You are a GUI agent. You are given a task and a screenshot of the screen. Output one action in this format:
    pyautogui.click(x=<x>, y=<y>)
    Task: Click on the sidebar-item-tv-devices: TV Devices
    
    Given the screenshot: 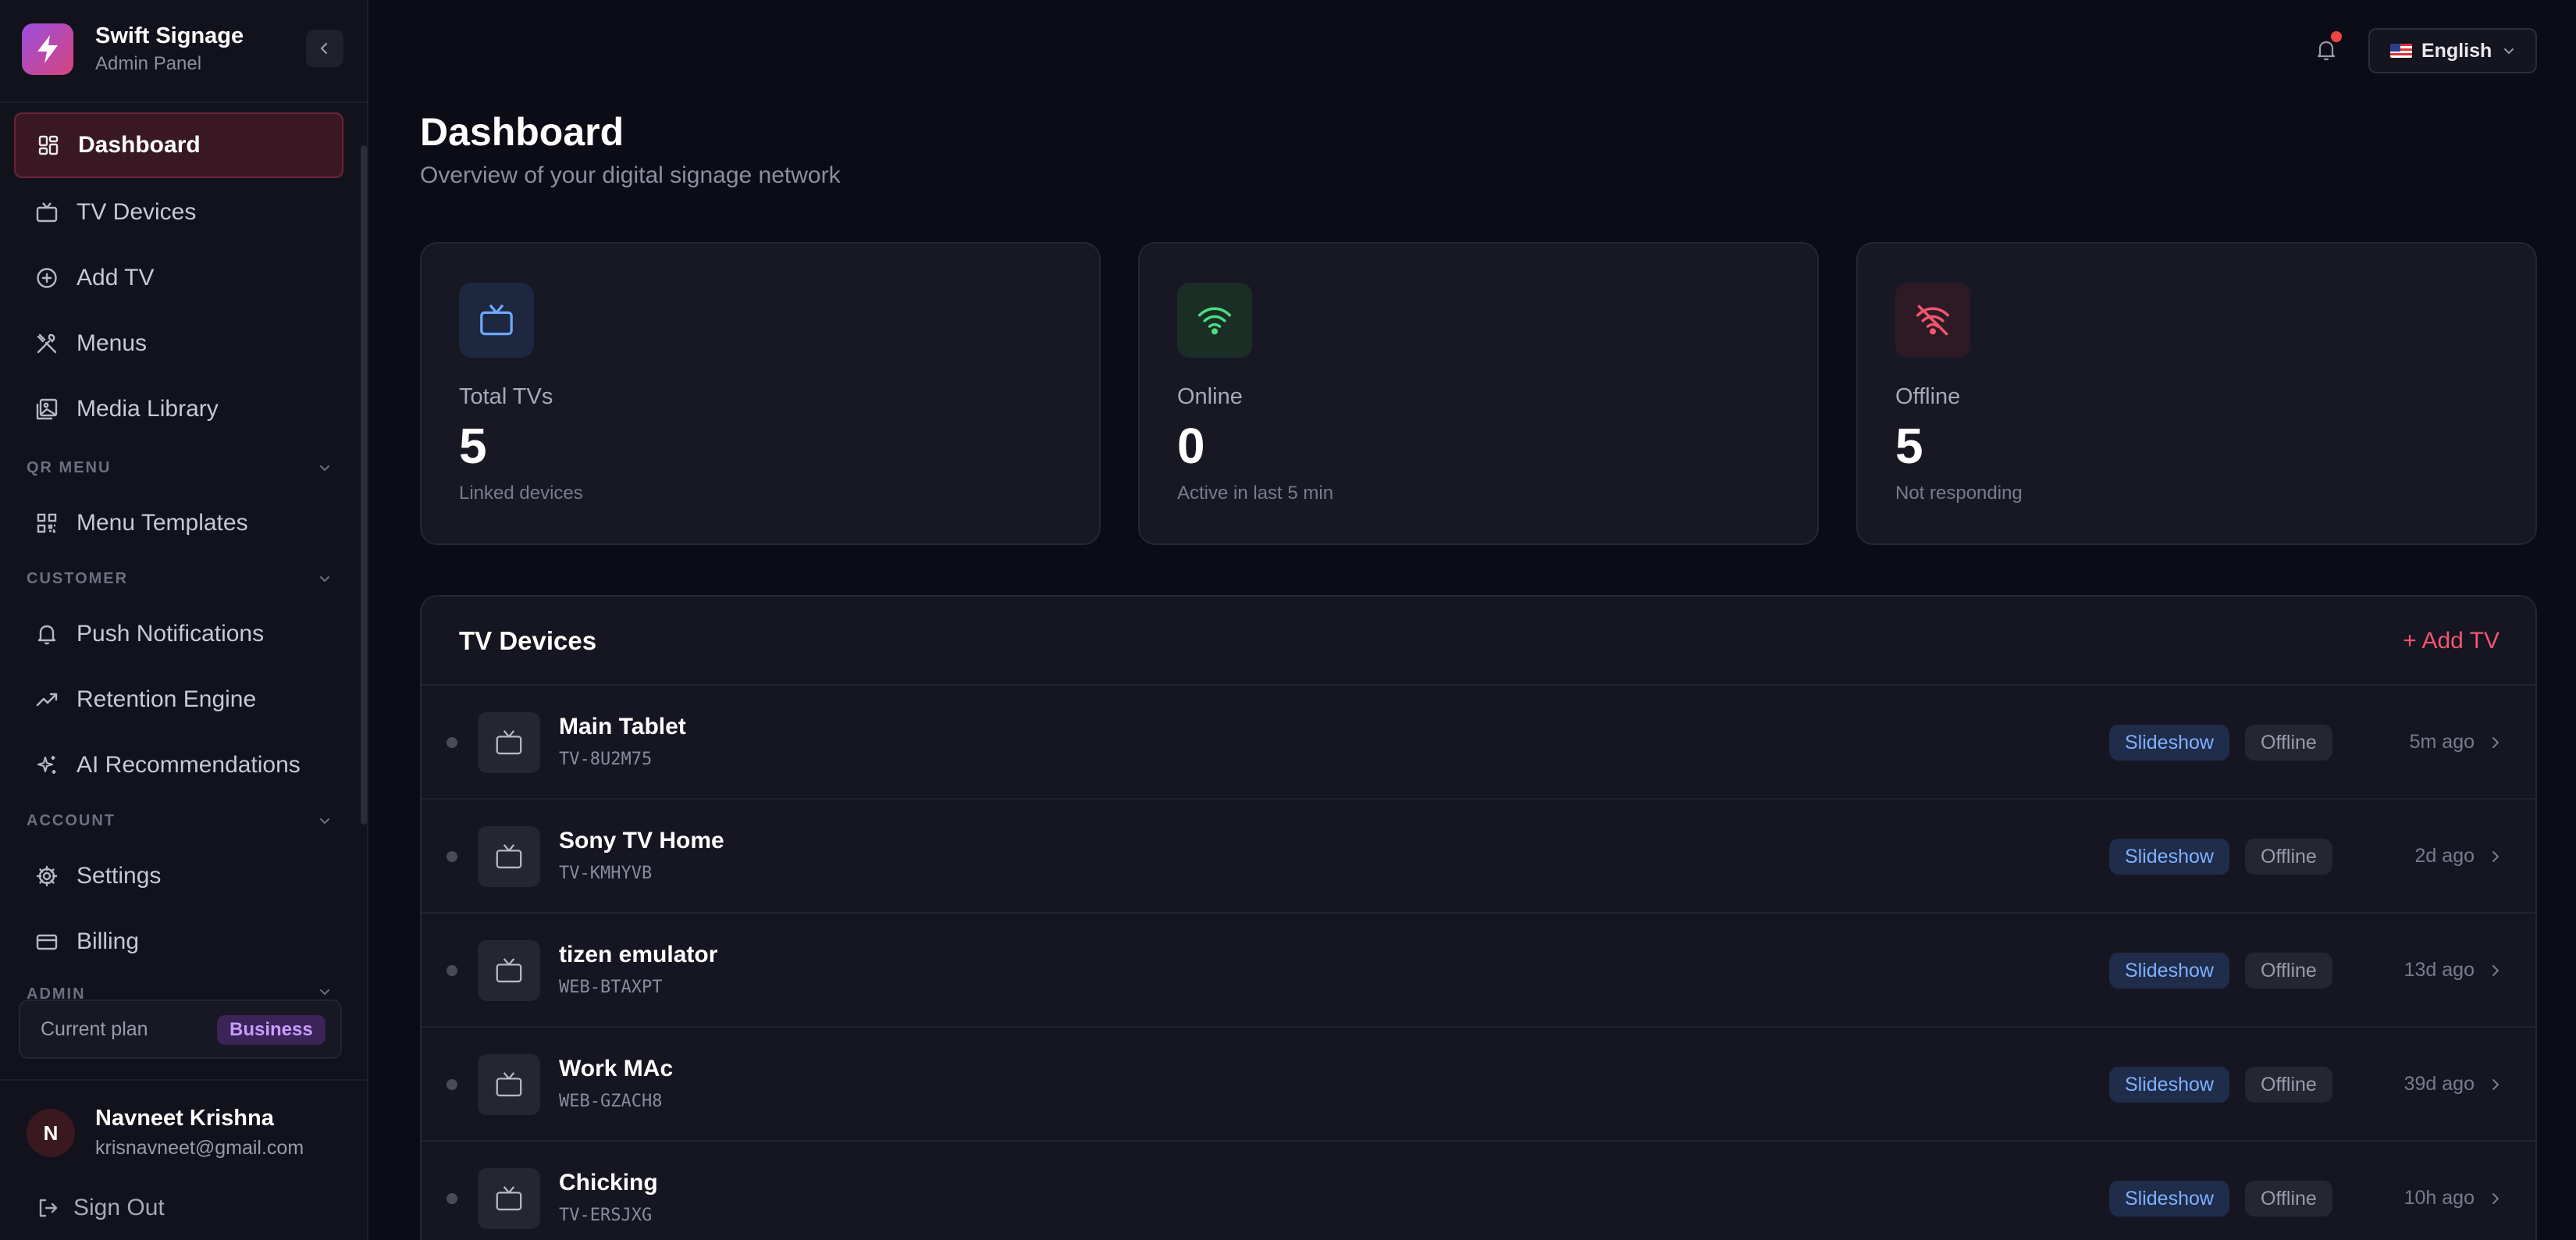 What is the action you would take?
    pyautogui.click(x=178, y=213)
    